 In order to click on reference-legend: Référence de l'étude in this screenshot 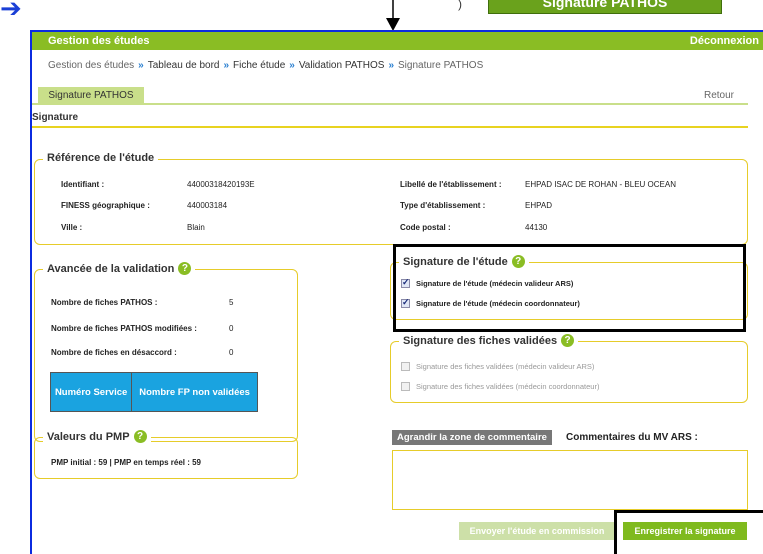, I will do `click(101, 158)`.